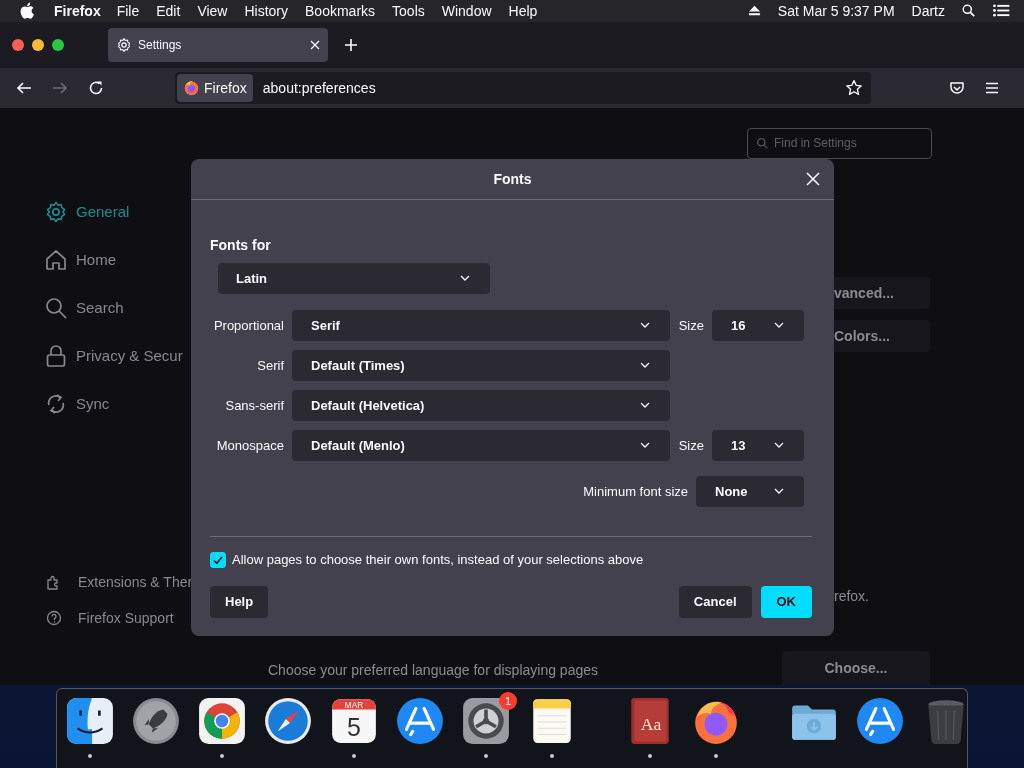 The width and height of the screenshot is (1024, 768). I want to click on app-menu: Firefox, so click(77, 10).